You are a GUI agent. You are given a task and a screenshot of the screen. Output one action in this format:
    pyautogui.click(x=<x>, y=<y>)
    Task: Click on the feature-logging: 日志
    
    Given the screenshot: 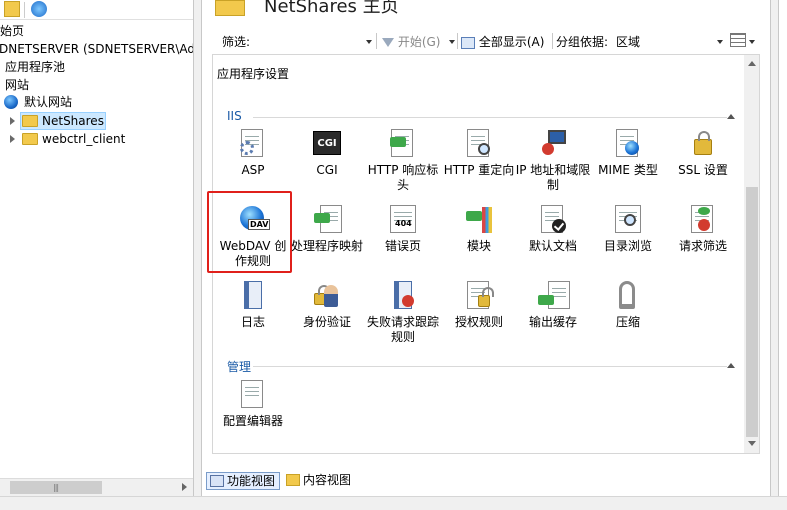 What is the action you would take?
    pyautogui.click(x=253, y=305)
    